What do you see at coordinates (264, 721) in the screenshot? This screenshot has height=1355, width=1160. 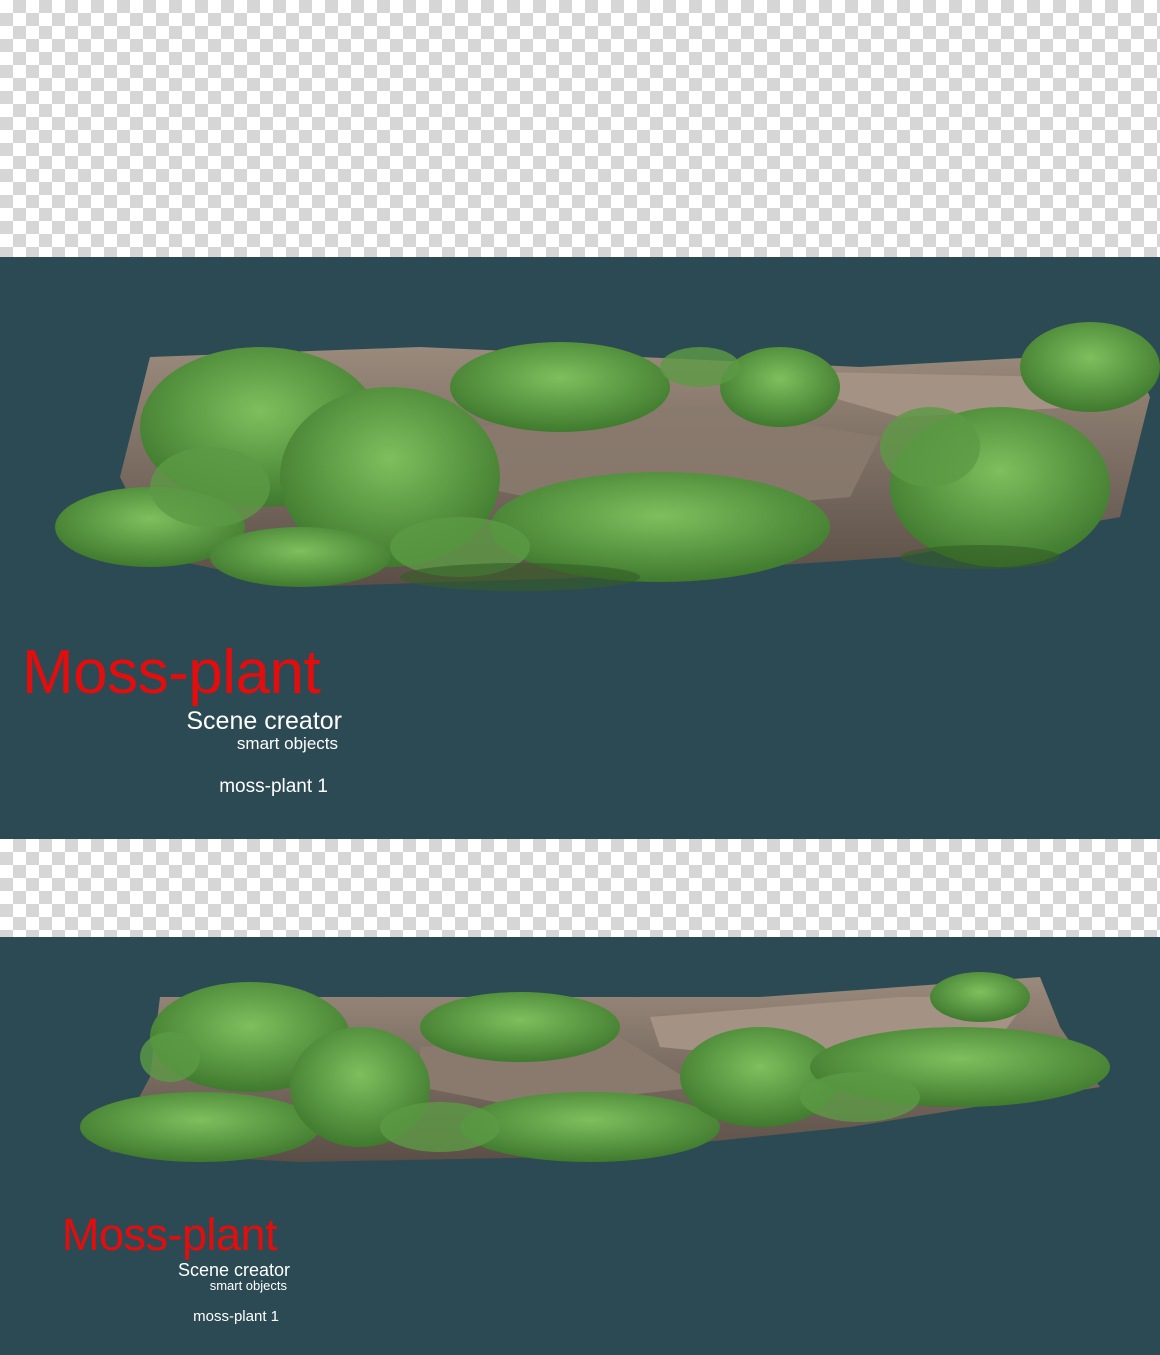 I see `subtitle: Scene creator` at bounding box center [264, 721].